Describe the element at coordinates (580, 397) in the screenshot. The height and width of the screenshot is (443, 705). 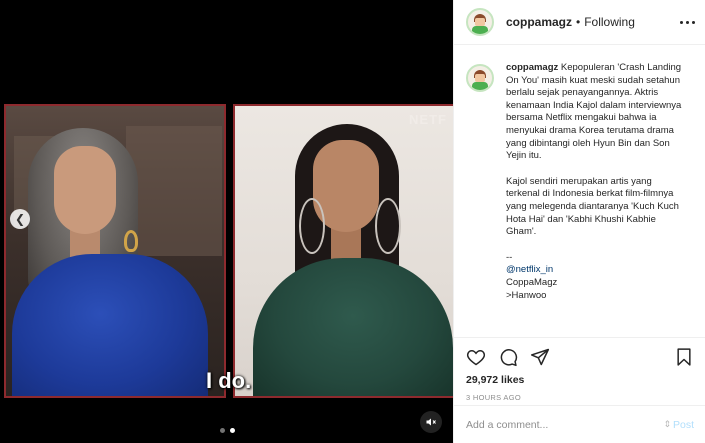
I see `post-timestamp: 3 HOURS AGO` at that location.